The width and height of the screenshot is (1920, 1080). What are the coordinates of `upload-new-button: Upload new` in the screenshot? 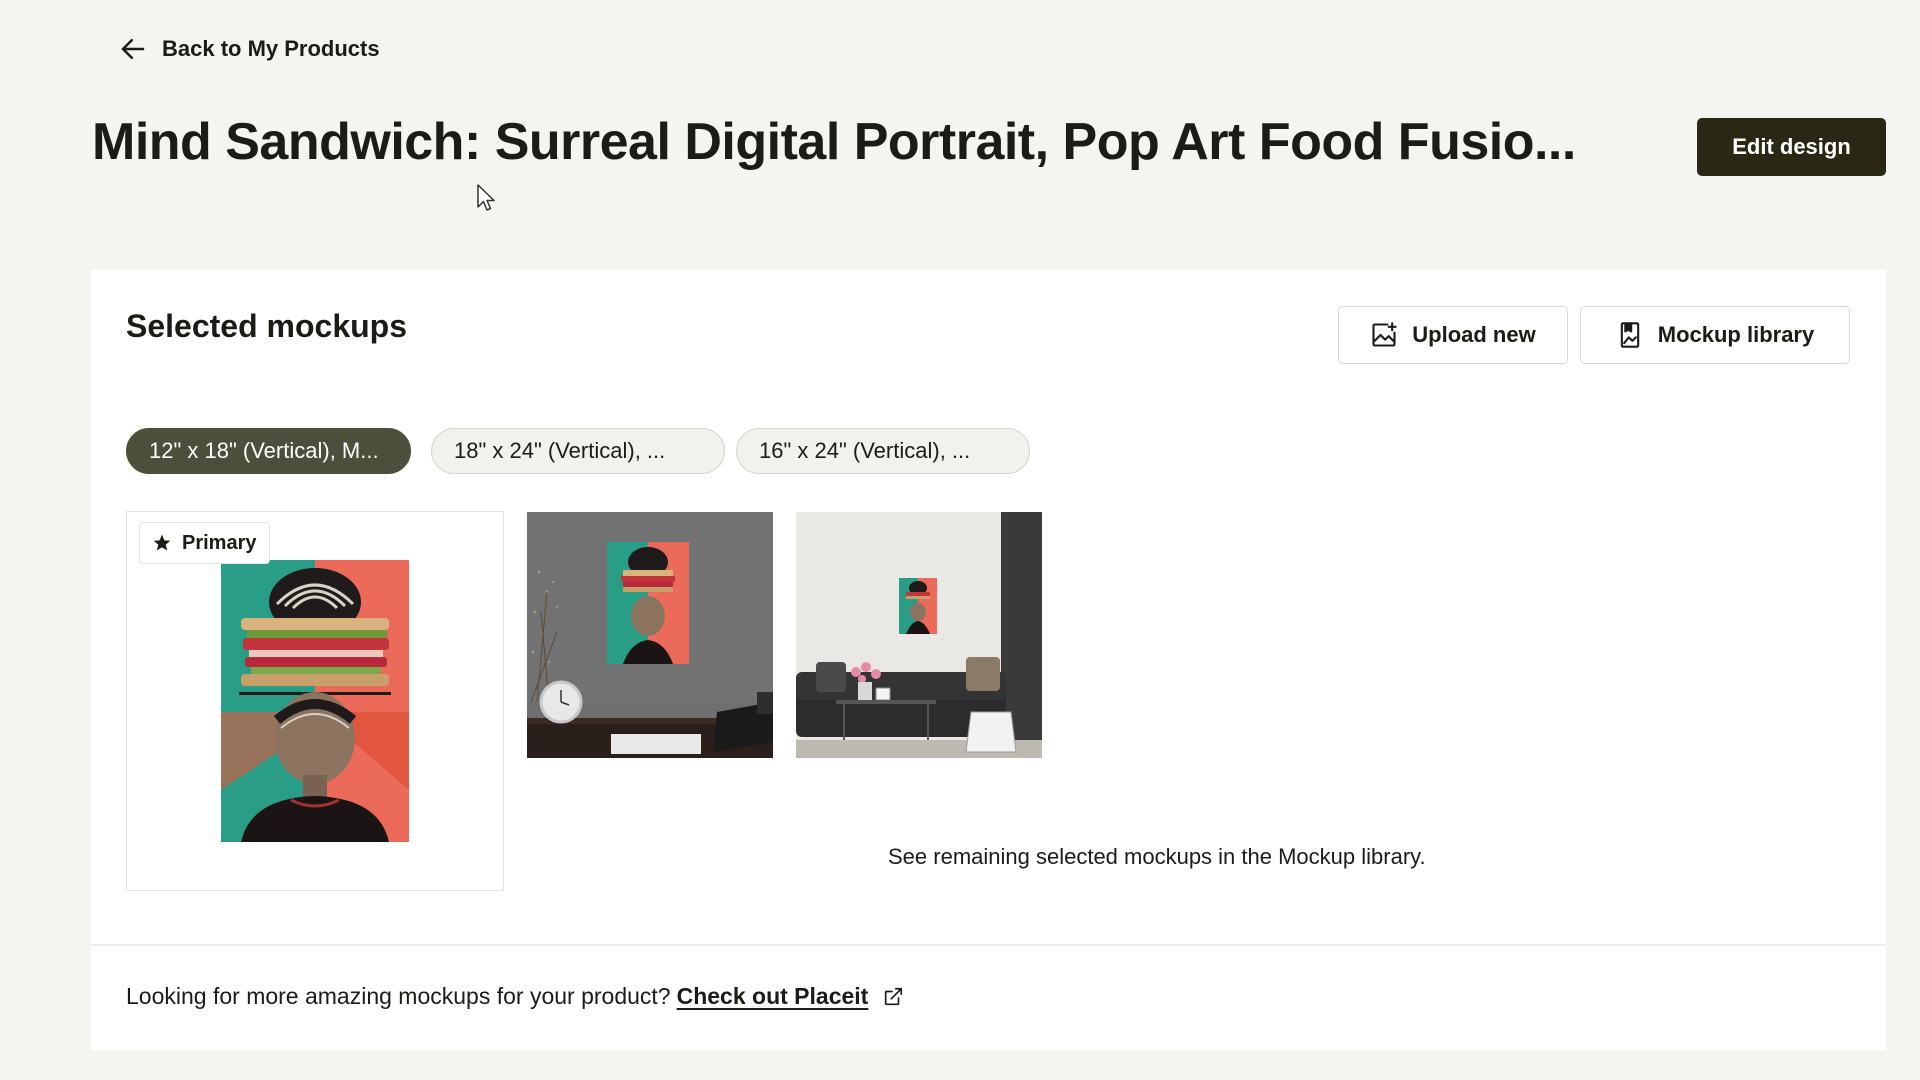 It's located at (1453, 335).